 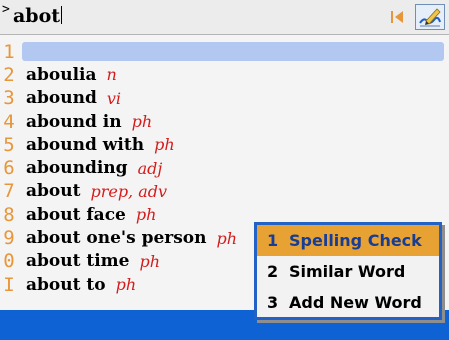 I want to click on list-item-number: I, so click(x=9, y=284).